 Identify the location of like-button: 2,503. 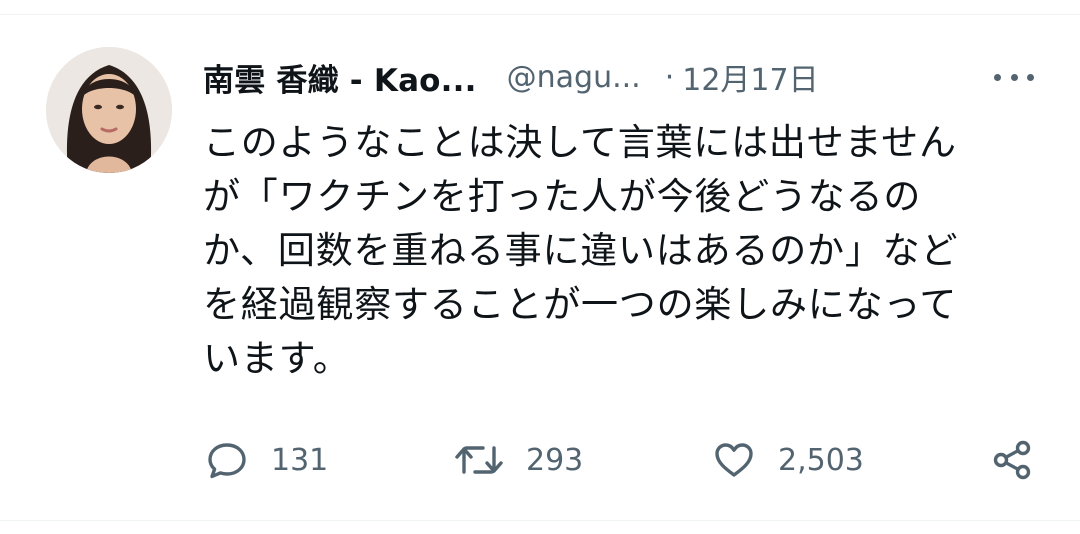
(788, 460).